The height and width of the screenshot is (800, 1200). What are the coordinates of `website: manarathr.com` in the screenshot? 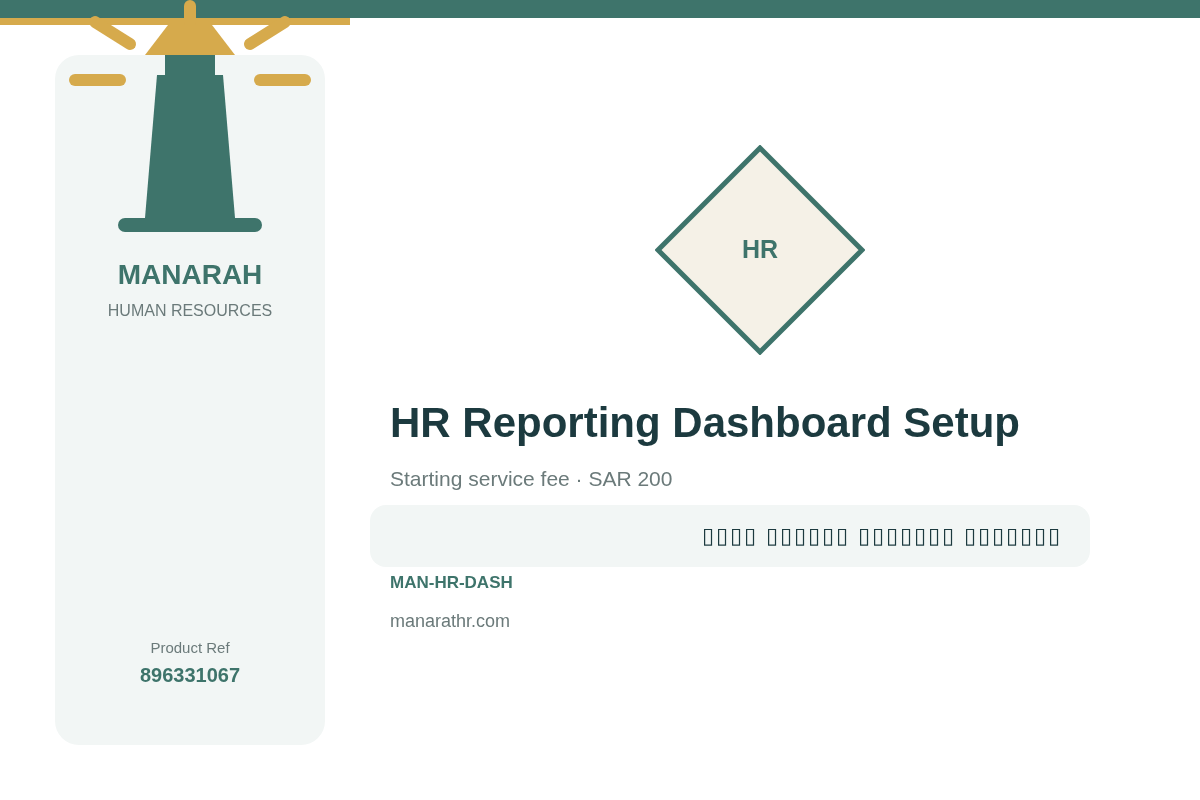 It's located at (451, 621).